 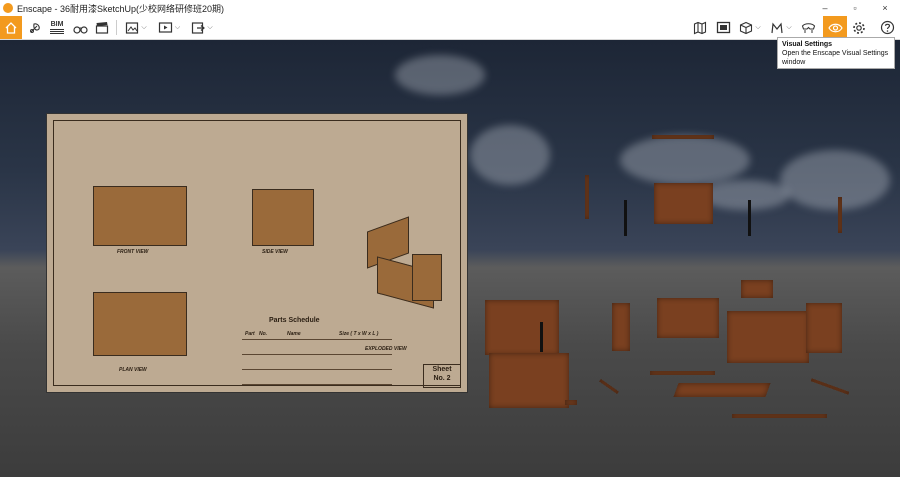 What do you see at coordinates (140, 216) in the screenshot?
I see `front-view-drawing` at bounding box center [140, 216].